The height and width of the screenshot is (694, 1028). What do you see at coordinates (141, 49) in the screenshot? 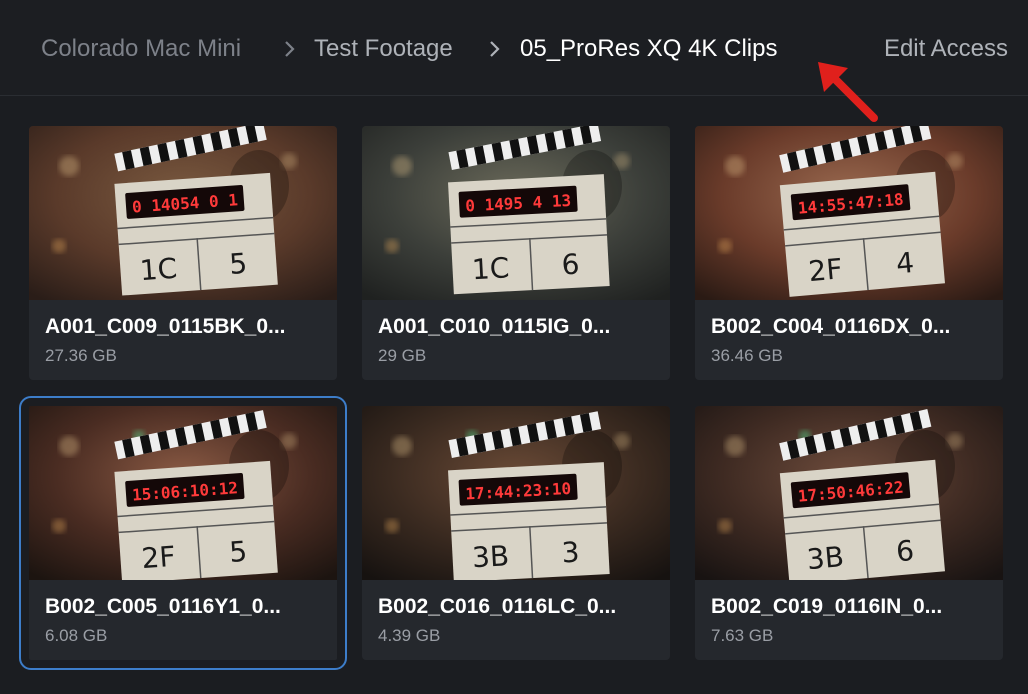
I see `breadcrumb-item-colorado-mac-mini: Colorado Mac Mini` at bounding box center [141, 49].